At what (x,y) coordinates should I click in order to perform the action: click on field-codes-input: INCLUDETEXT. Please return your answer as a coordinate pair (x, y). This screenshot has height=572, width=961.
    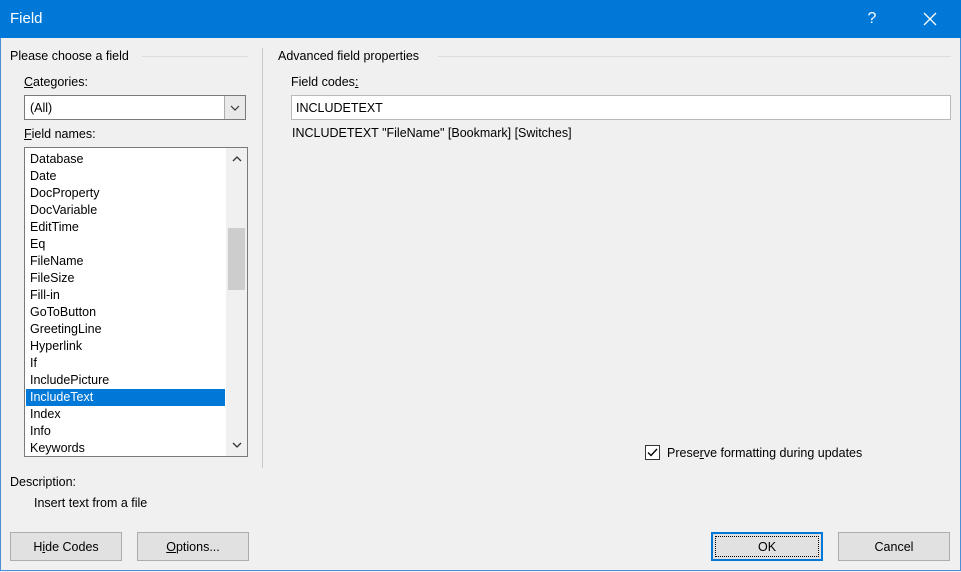
    Looking at the image, I should click on (621, 107).